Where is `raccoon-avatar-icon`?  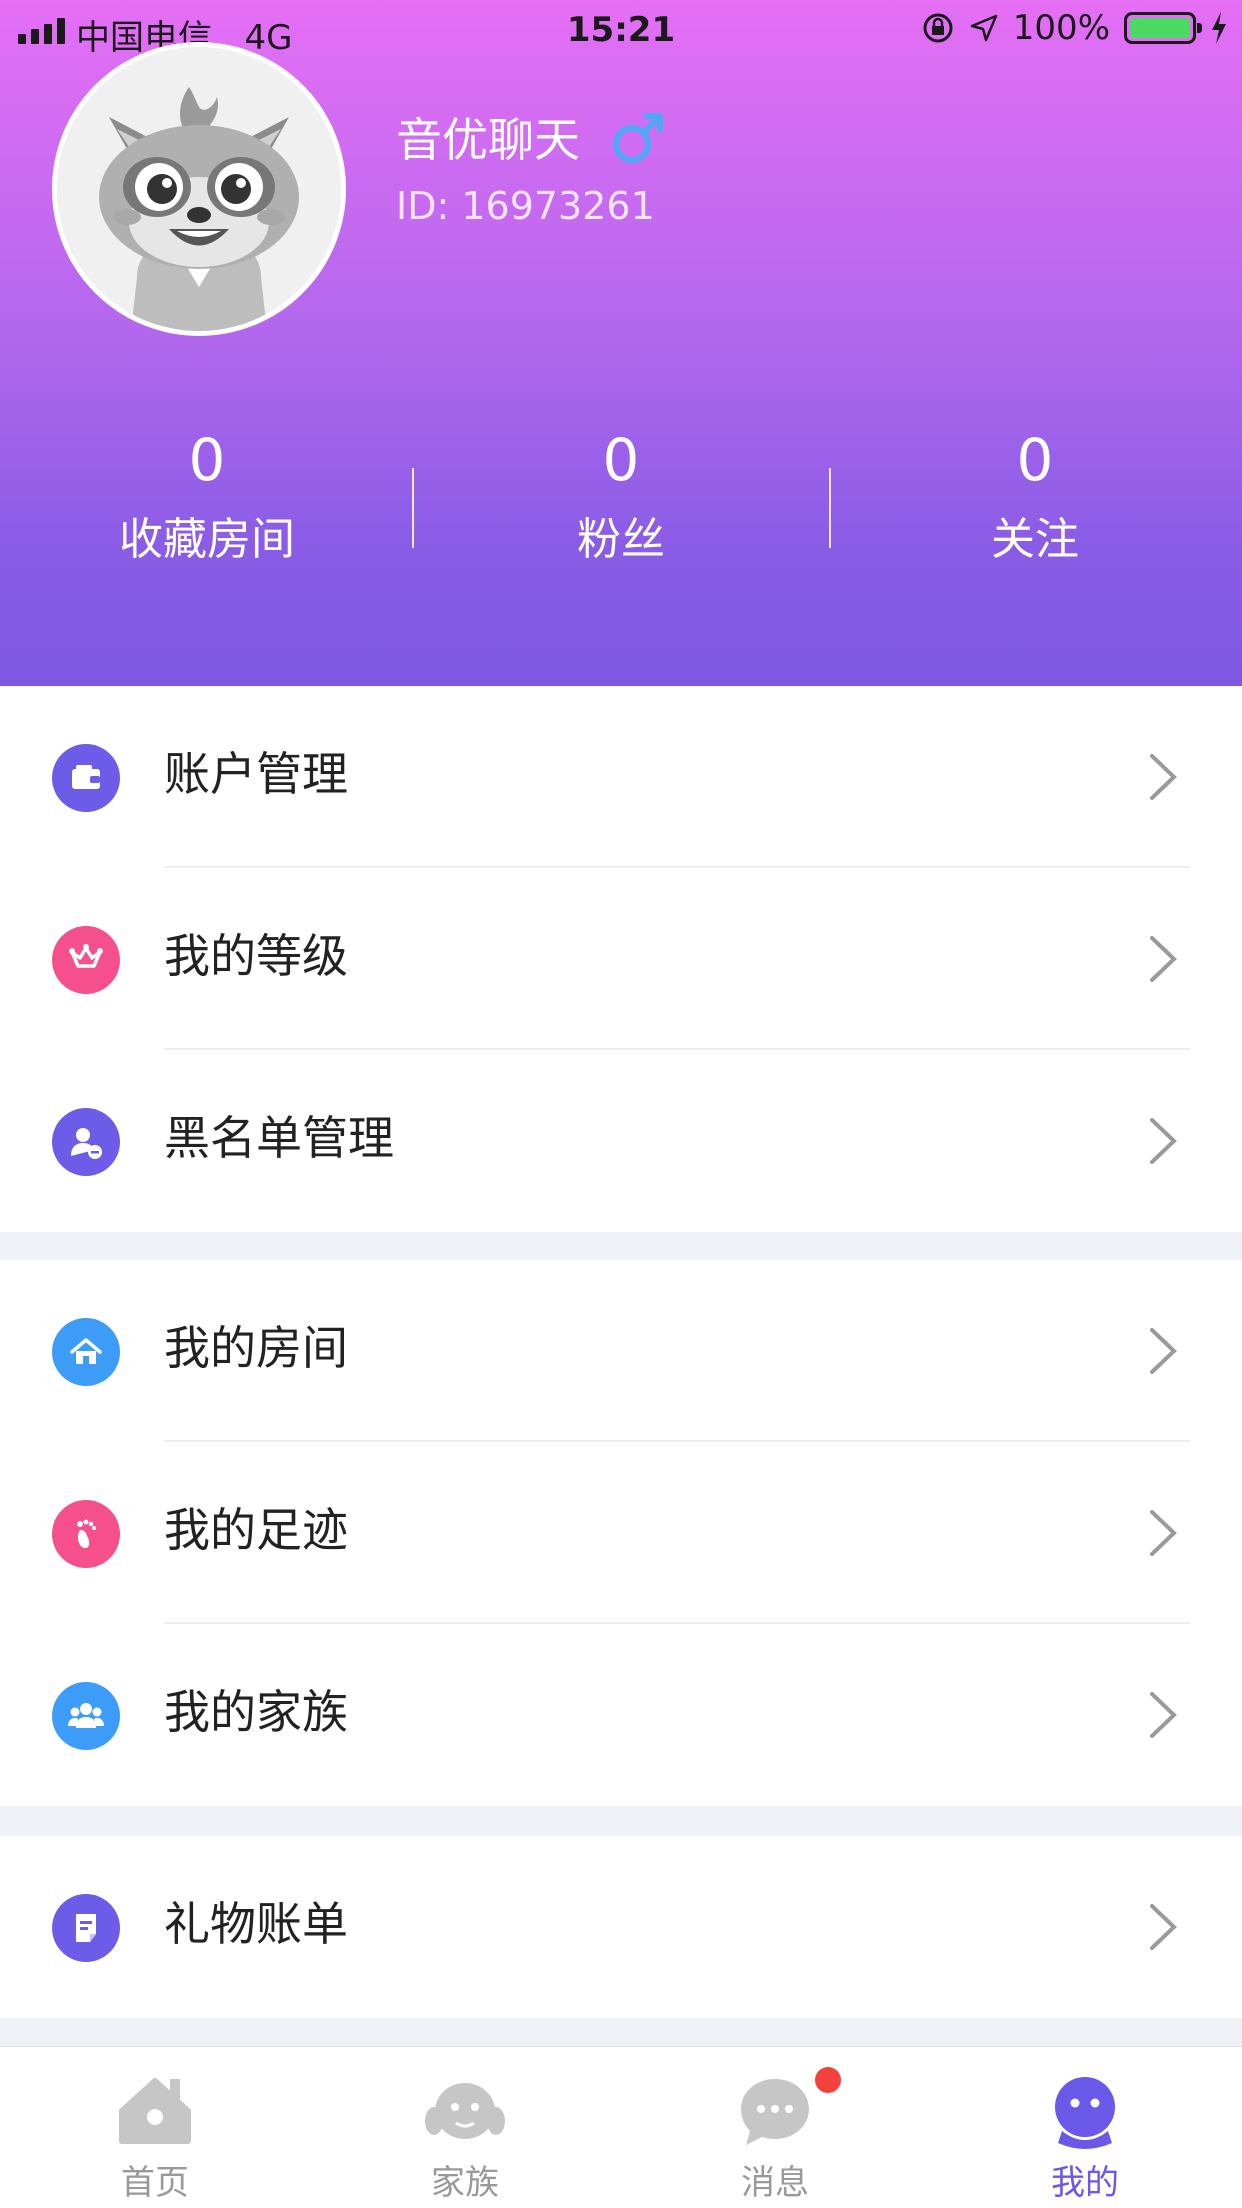 raccoon-avatar-icon is located at coordinates (199, 189).